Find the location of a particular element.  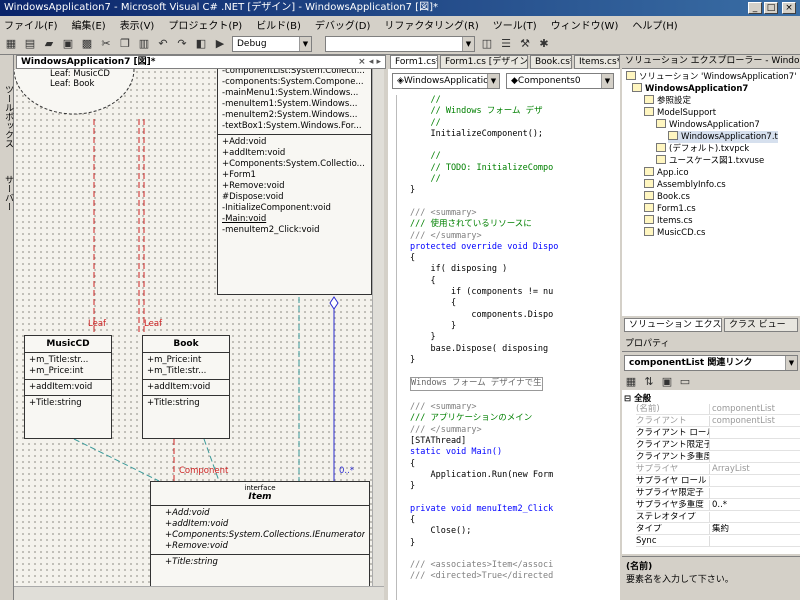

start-debug-icon: ▶ is located at coordinates (220, 44).